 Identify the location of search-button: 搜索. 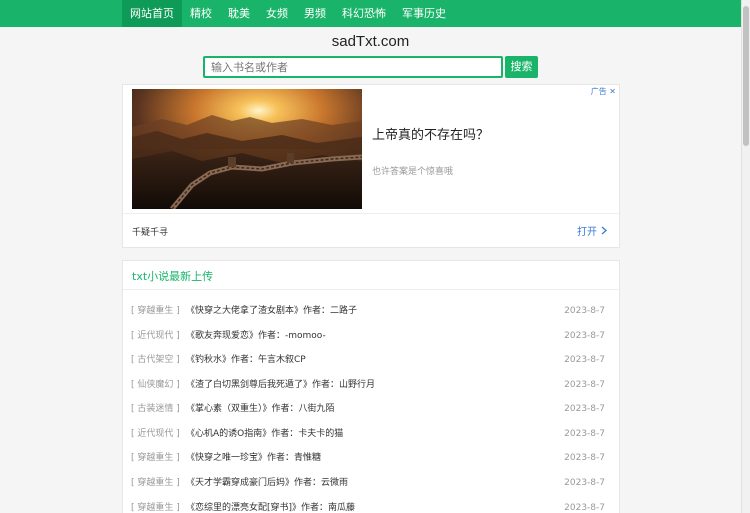
(521, 67).